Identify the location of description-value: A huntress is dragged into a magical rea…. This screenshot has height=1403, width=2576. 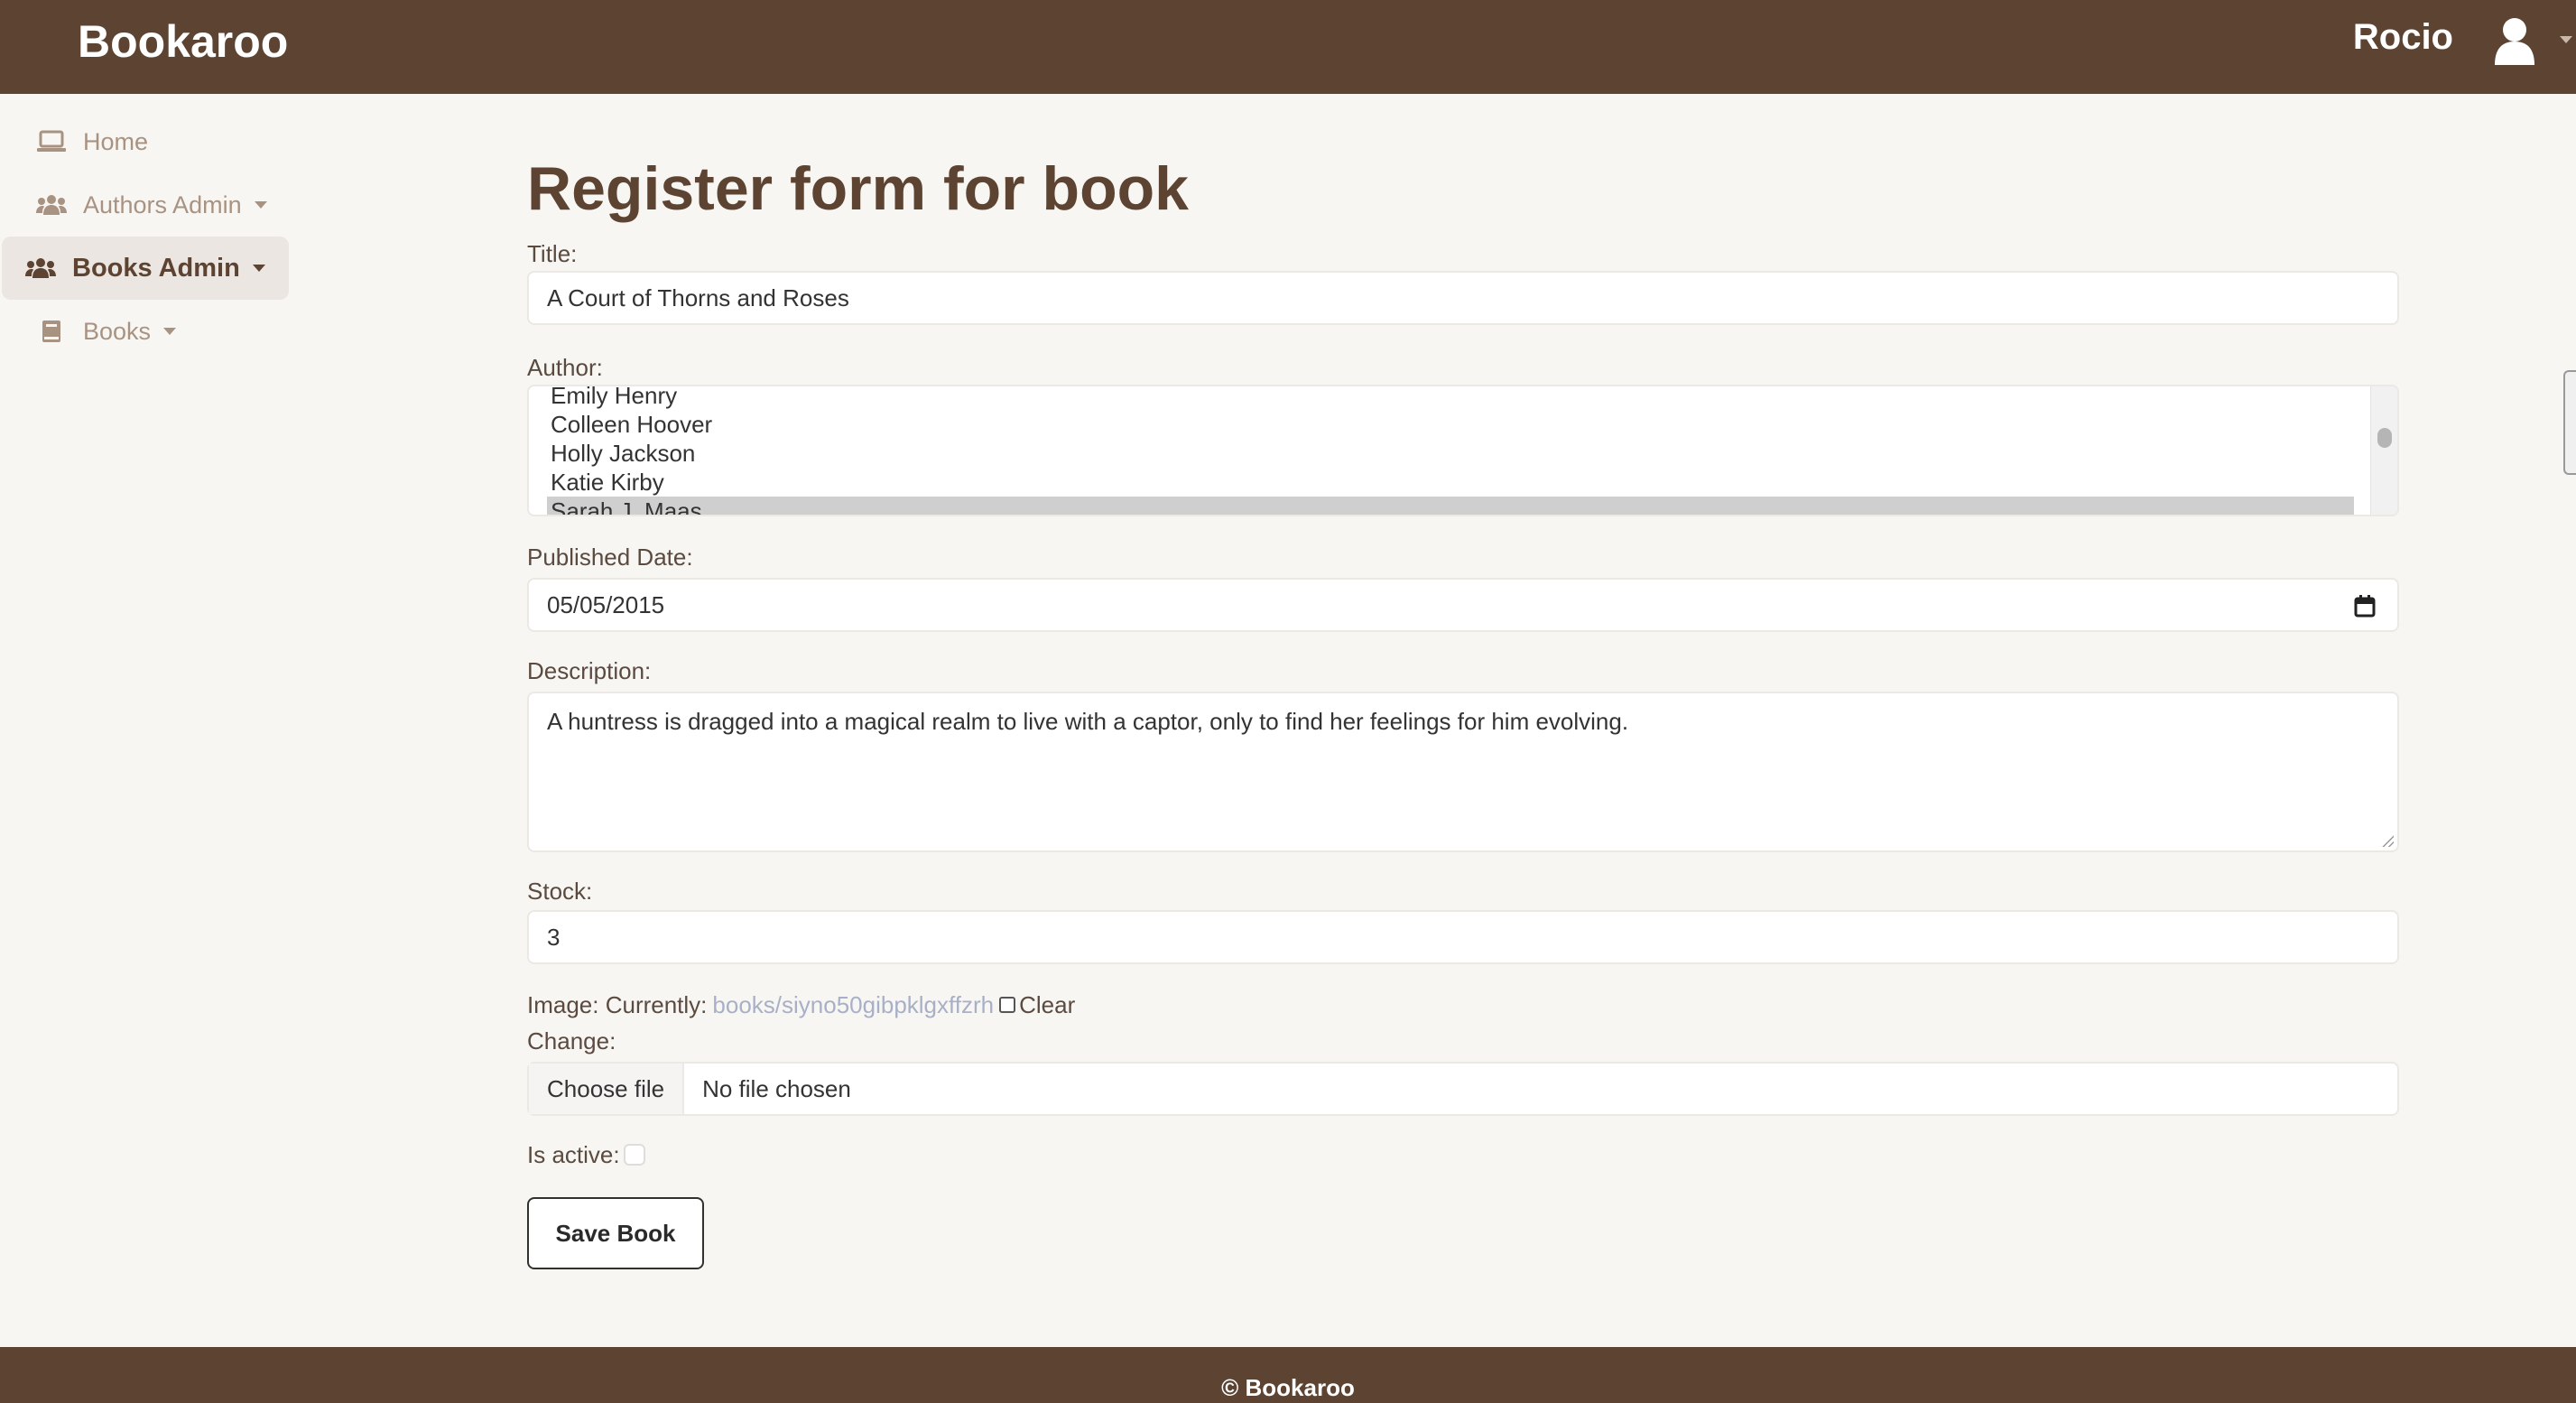
(1088, 721).